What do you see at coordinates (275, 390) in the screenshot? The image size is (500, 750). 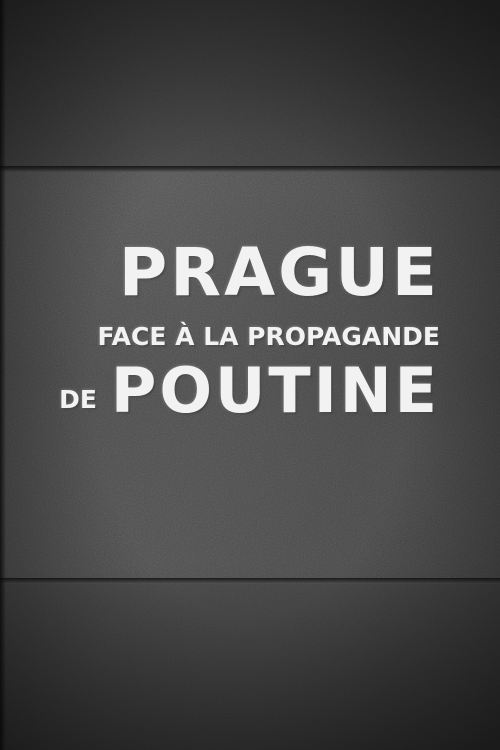 I see `title-word-poutine: POUTINE` at bounding box center [275, 390].